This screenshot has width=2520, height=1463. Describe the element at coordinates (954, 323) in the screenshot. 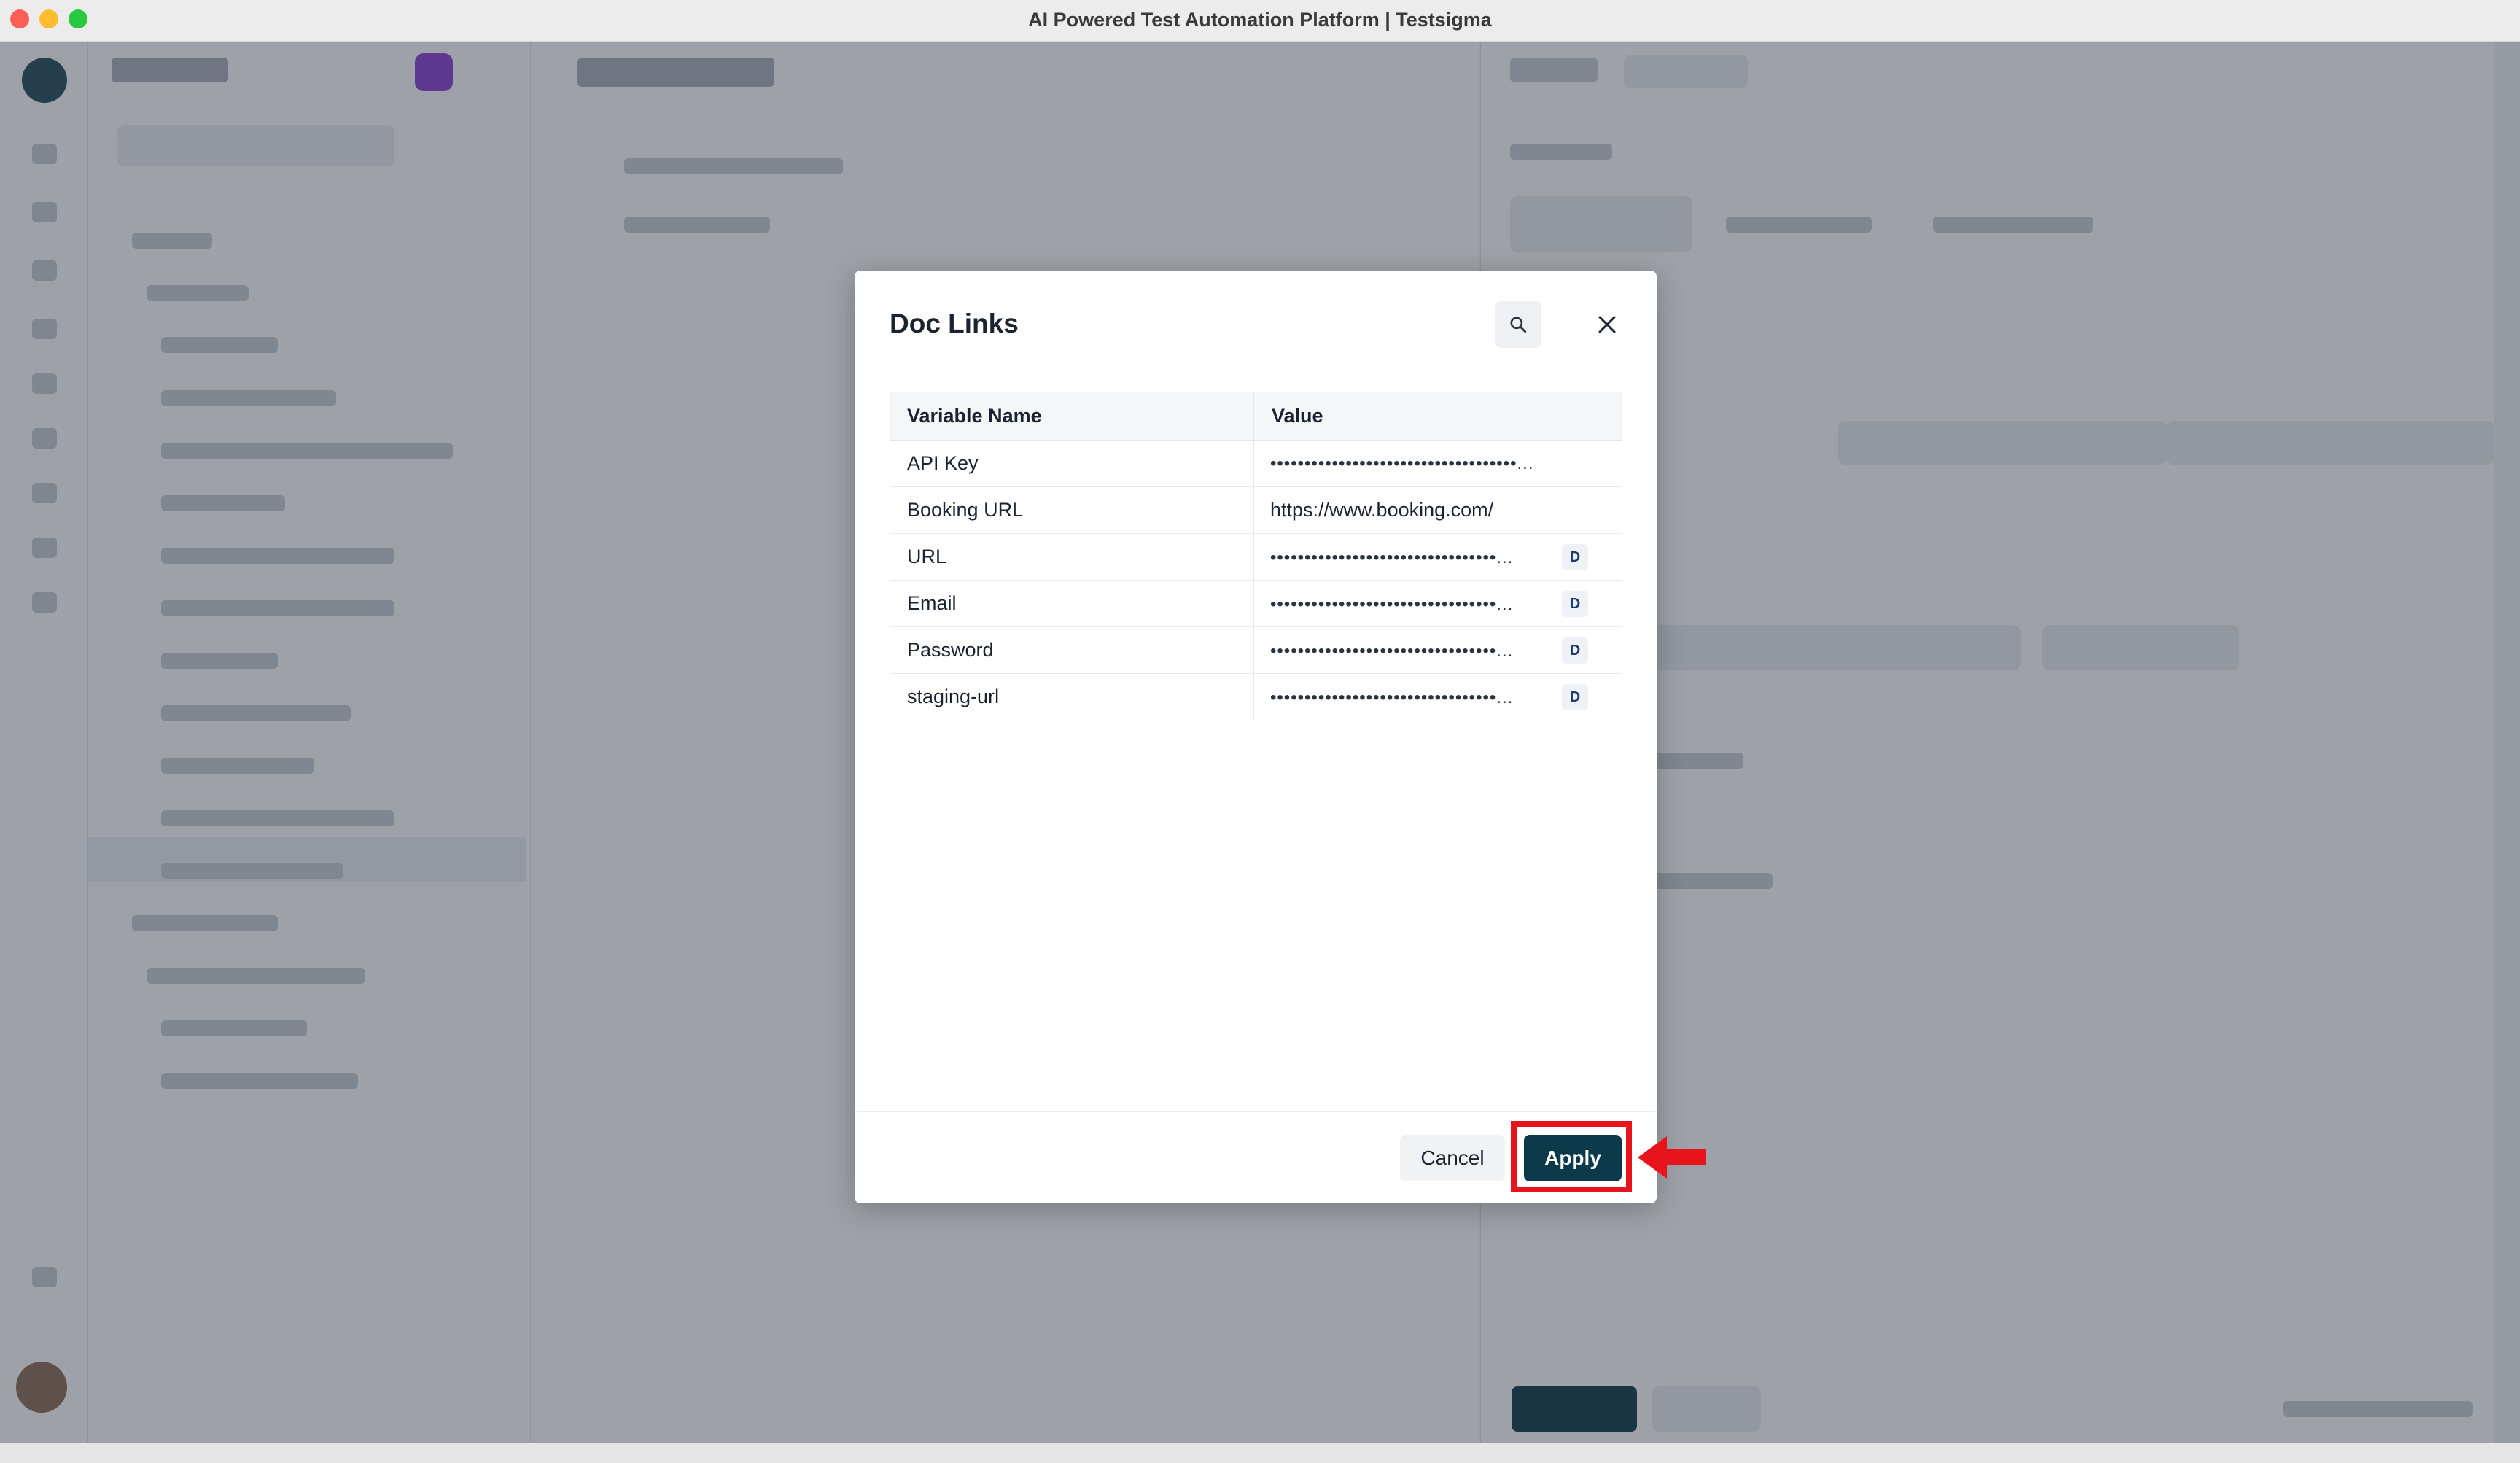

I see `dialog-title: Doc Links` at that location.